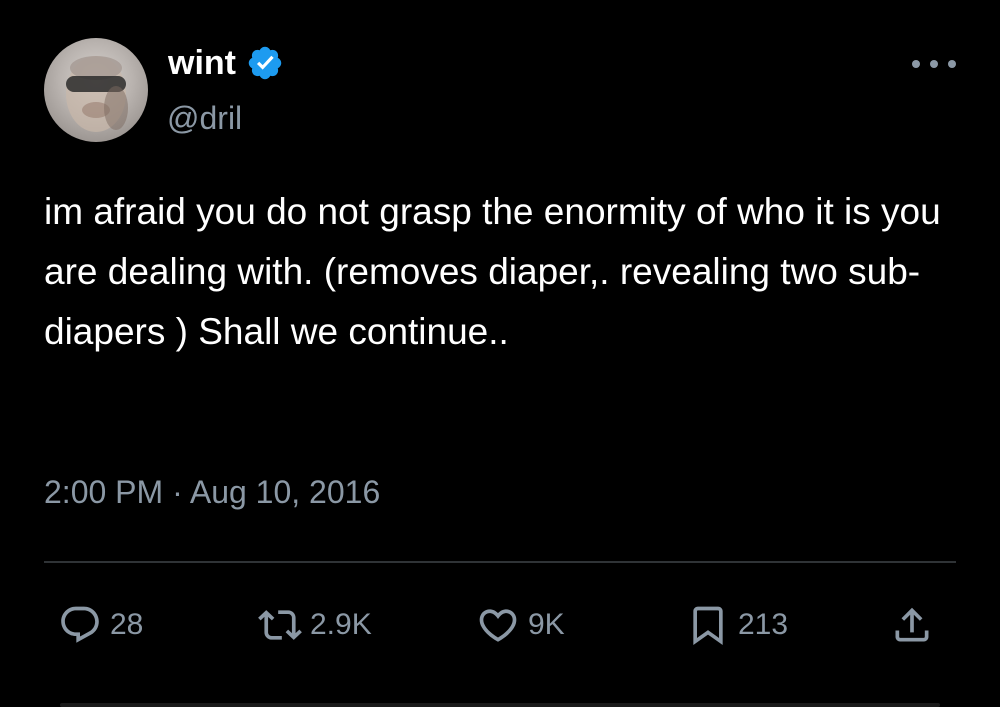 The height and width of the screenshot is (707, 1000). I want to click on bookmark-button: 213, so click(737, 625).